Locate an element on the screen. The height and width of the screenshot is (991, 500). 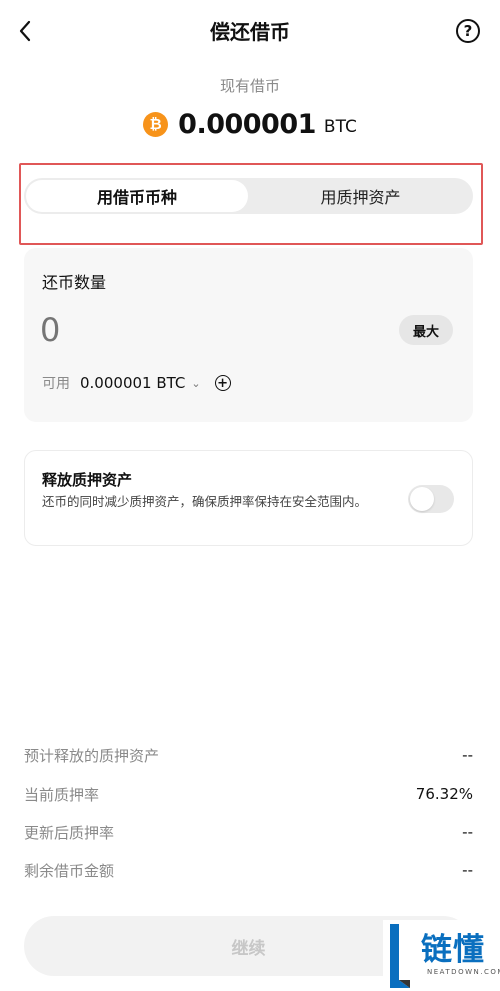
balance-label: 现有借币 is located at coordinates (249, 86).